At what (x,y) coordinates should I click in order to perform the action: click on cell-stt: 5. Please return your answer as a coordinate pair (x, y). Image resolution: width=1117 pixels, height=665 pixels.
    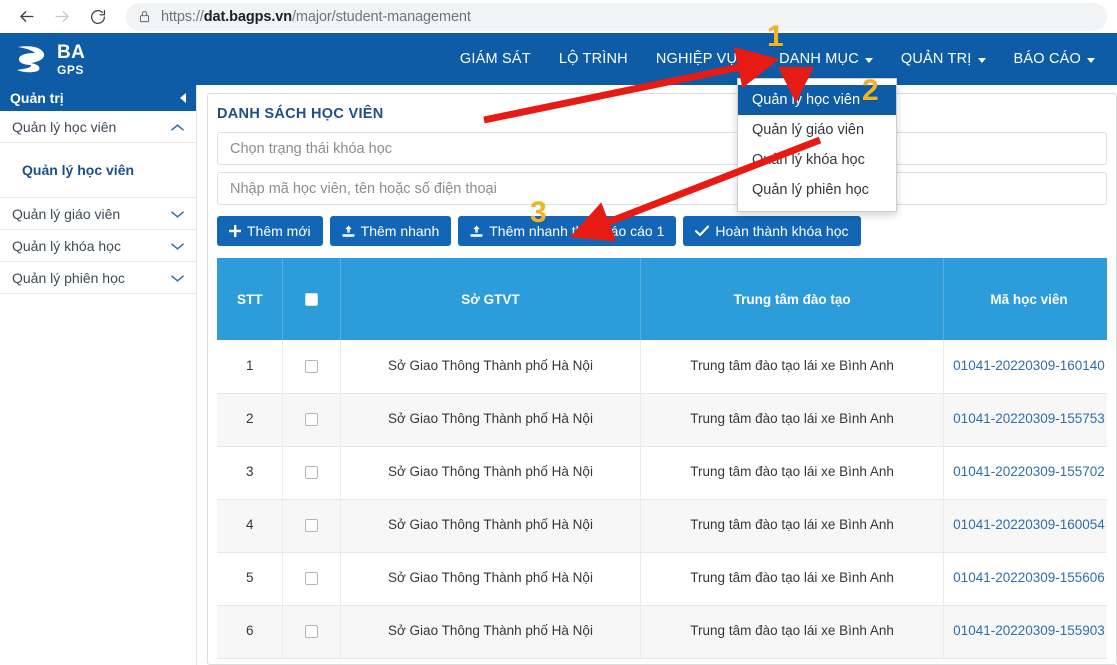
    Looking at the image, I should click on (250, 579).